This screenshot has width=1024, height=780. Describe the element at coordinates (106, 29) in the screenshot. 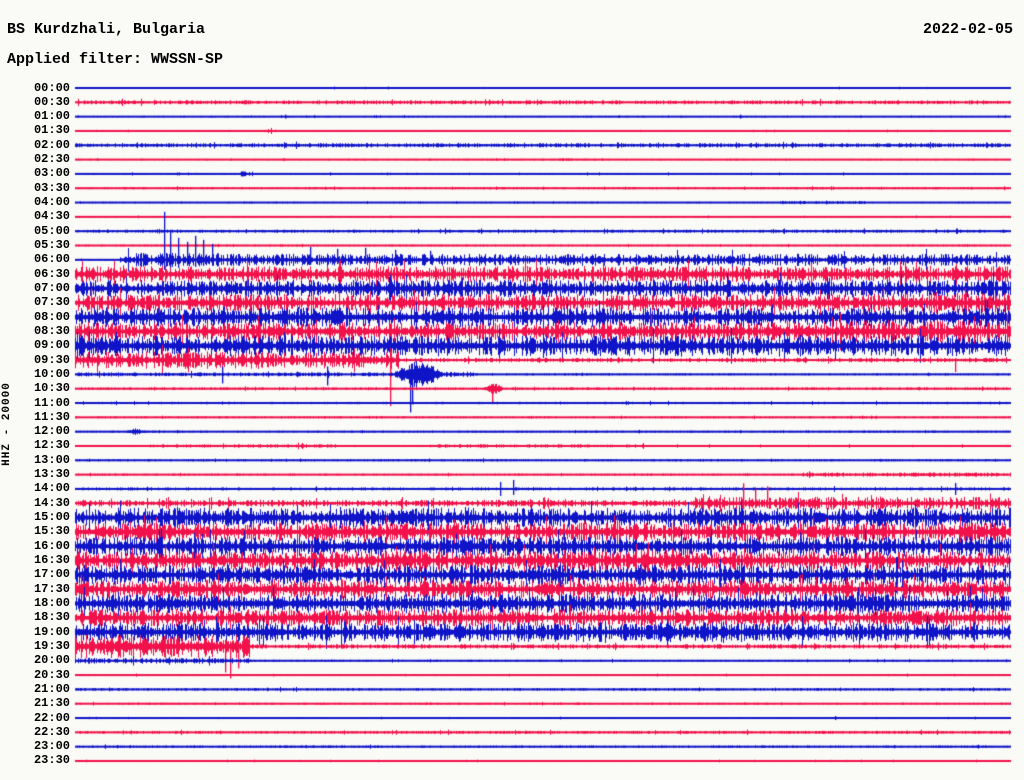

I see `station-title: BS Kurdzhali, Bulgaria` at that location.